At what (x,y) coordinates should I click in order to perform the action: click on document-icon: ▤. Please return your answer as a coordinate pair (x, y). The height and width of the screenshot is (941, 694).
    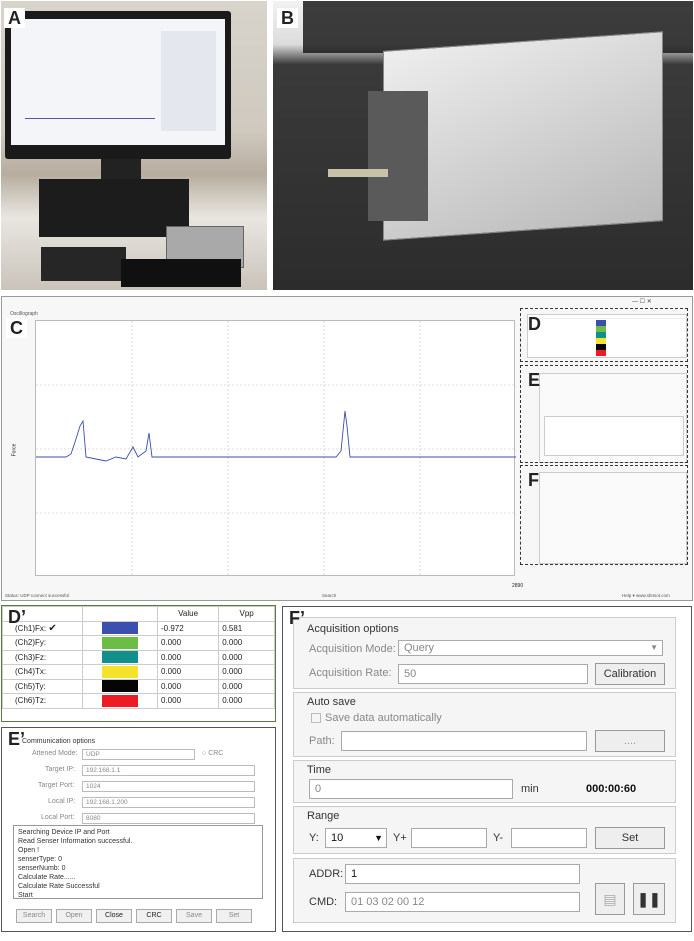
    Looking at the image, I should click on (610, 899).